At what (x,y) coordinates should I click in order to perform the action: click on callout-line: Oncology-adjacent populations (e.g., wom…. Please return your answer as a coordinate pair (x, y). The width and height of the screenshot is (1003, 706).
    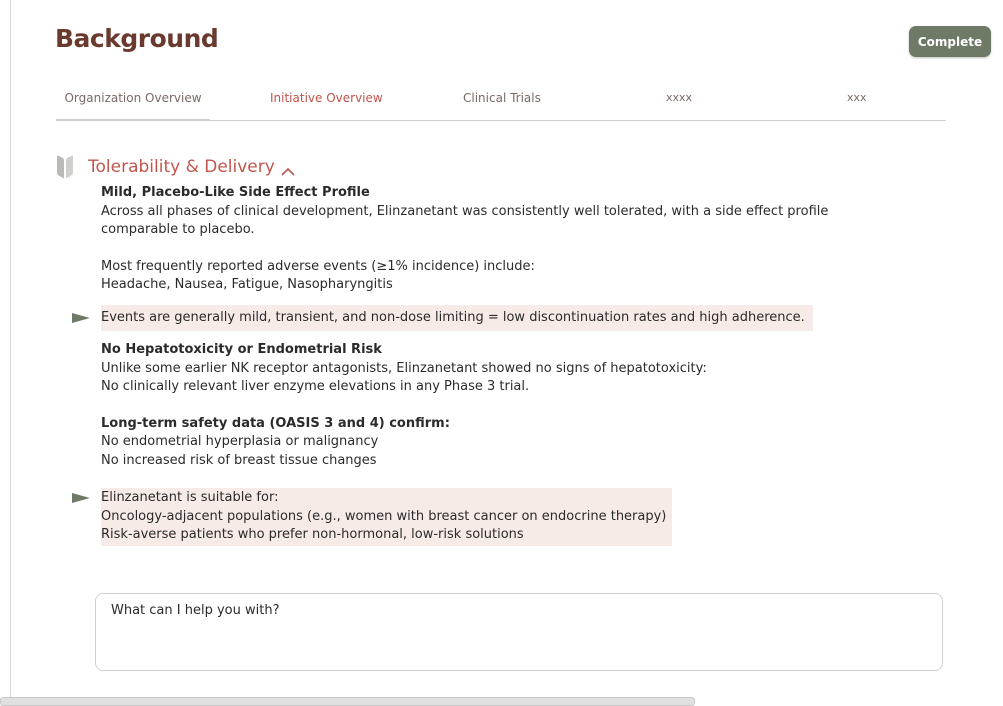
    Looking at the image, I should click on (384, 516).